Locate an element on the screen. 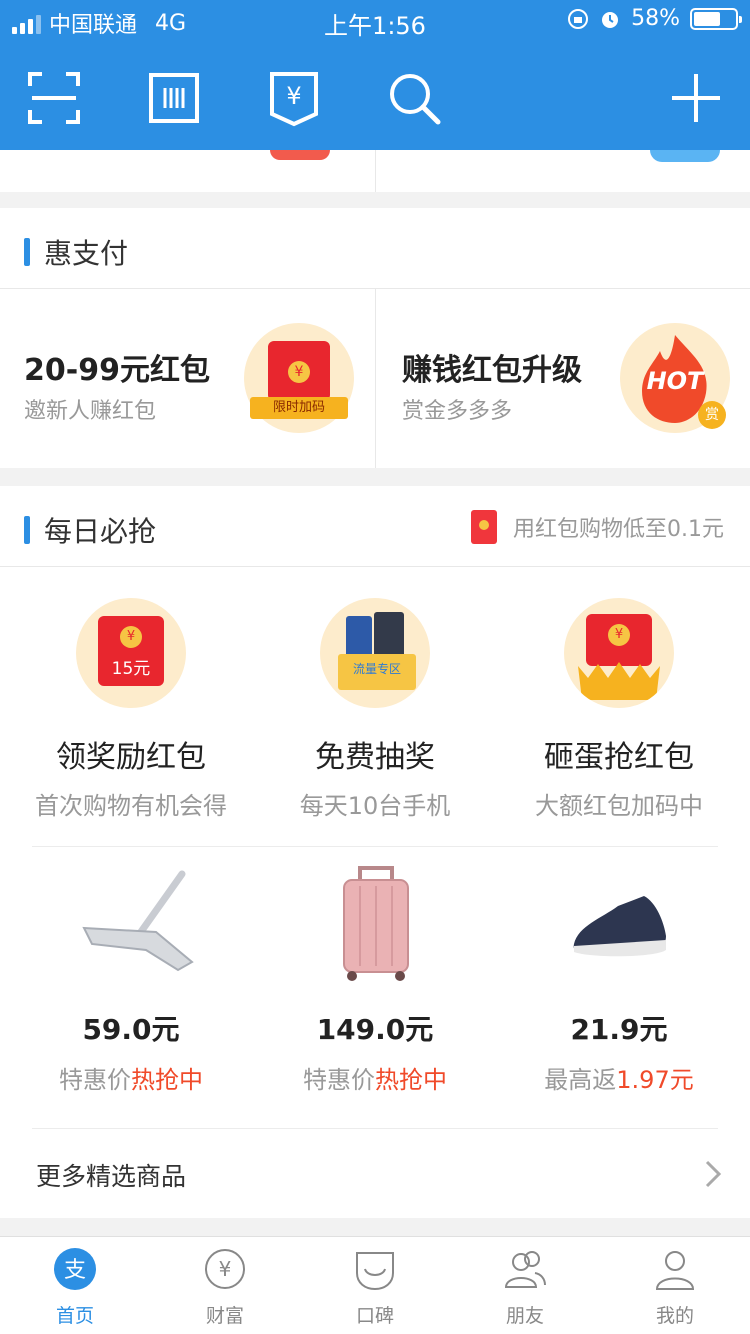  scan-icon is located at coordinates (54, 98).